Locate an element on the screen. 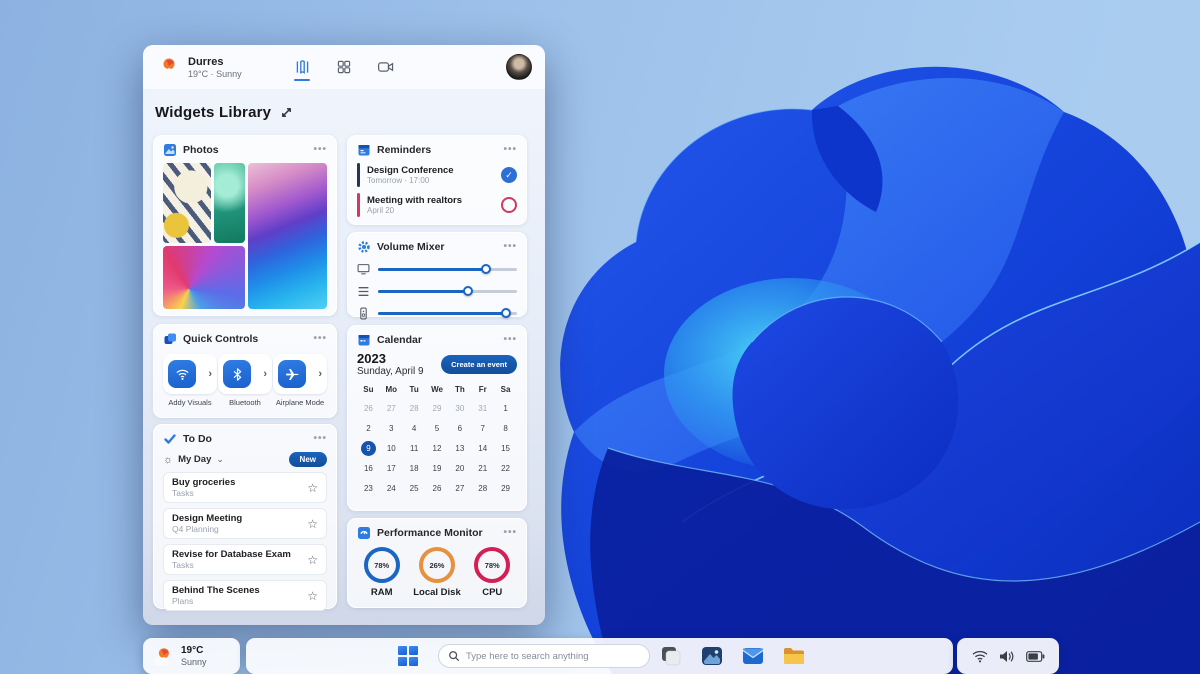 The image size is (1200, 674). calendar-day: 5 is located at coordinates (437, 428).